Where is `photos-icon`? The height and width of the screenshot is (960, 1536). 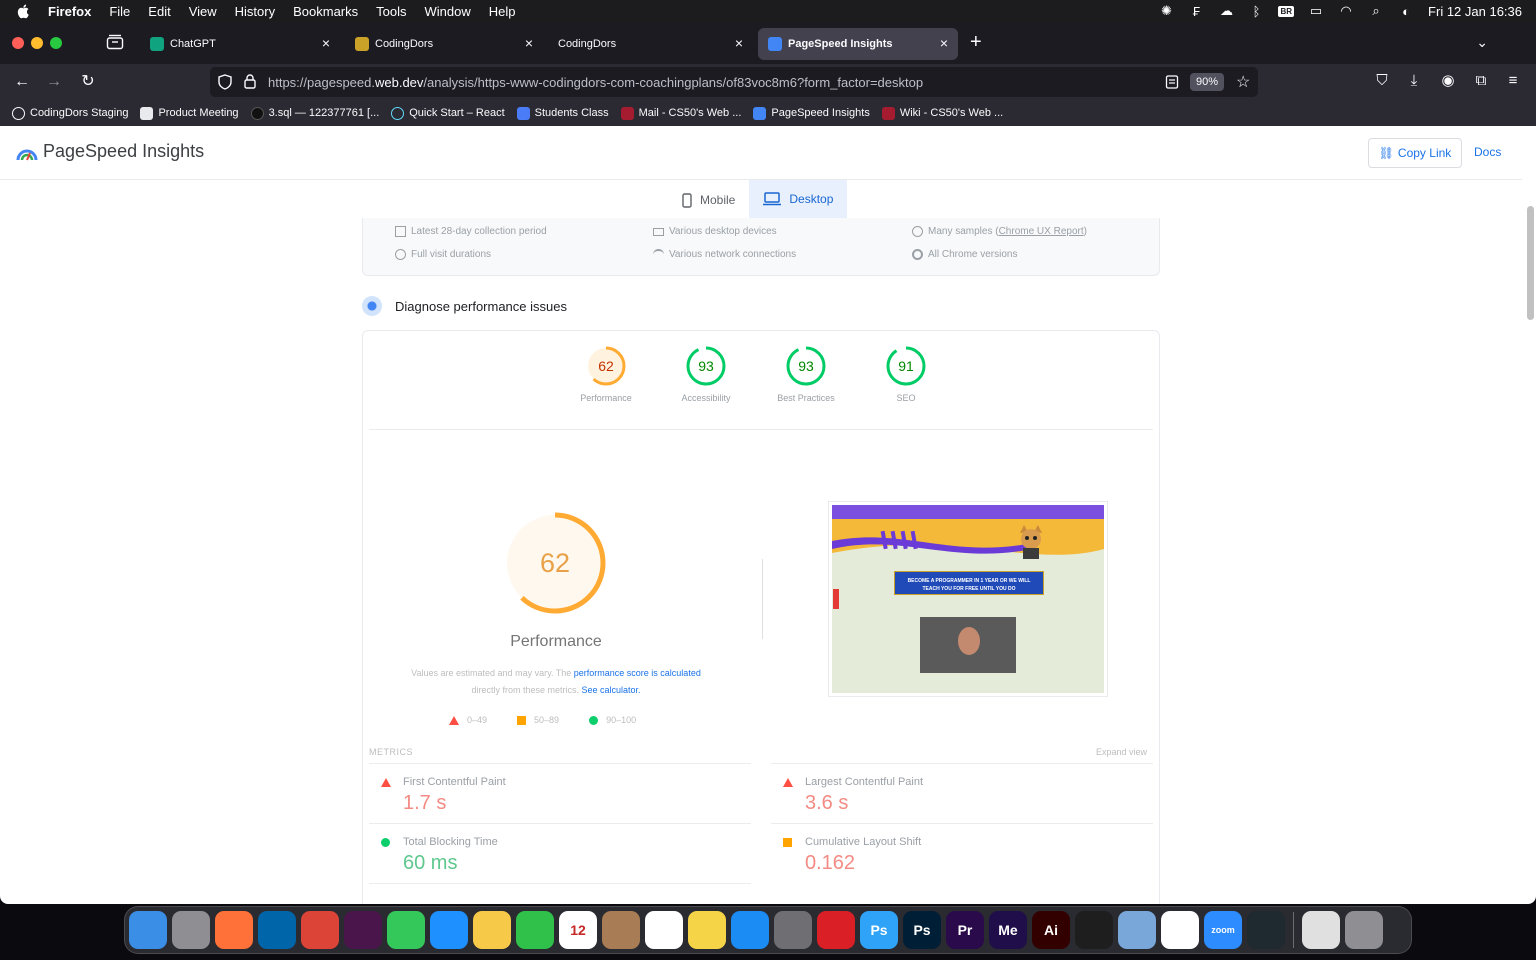
photos-icon is located at coordinates (492, 930).